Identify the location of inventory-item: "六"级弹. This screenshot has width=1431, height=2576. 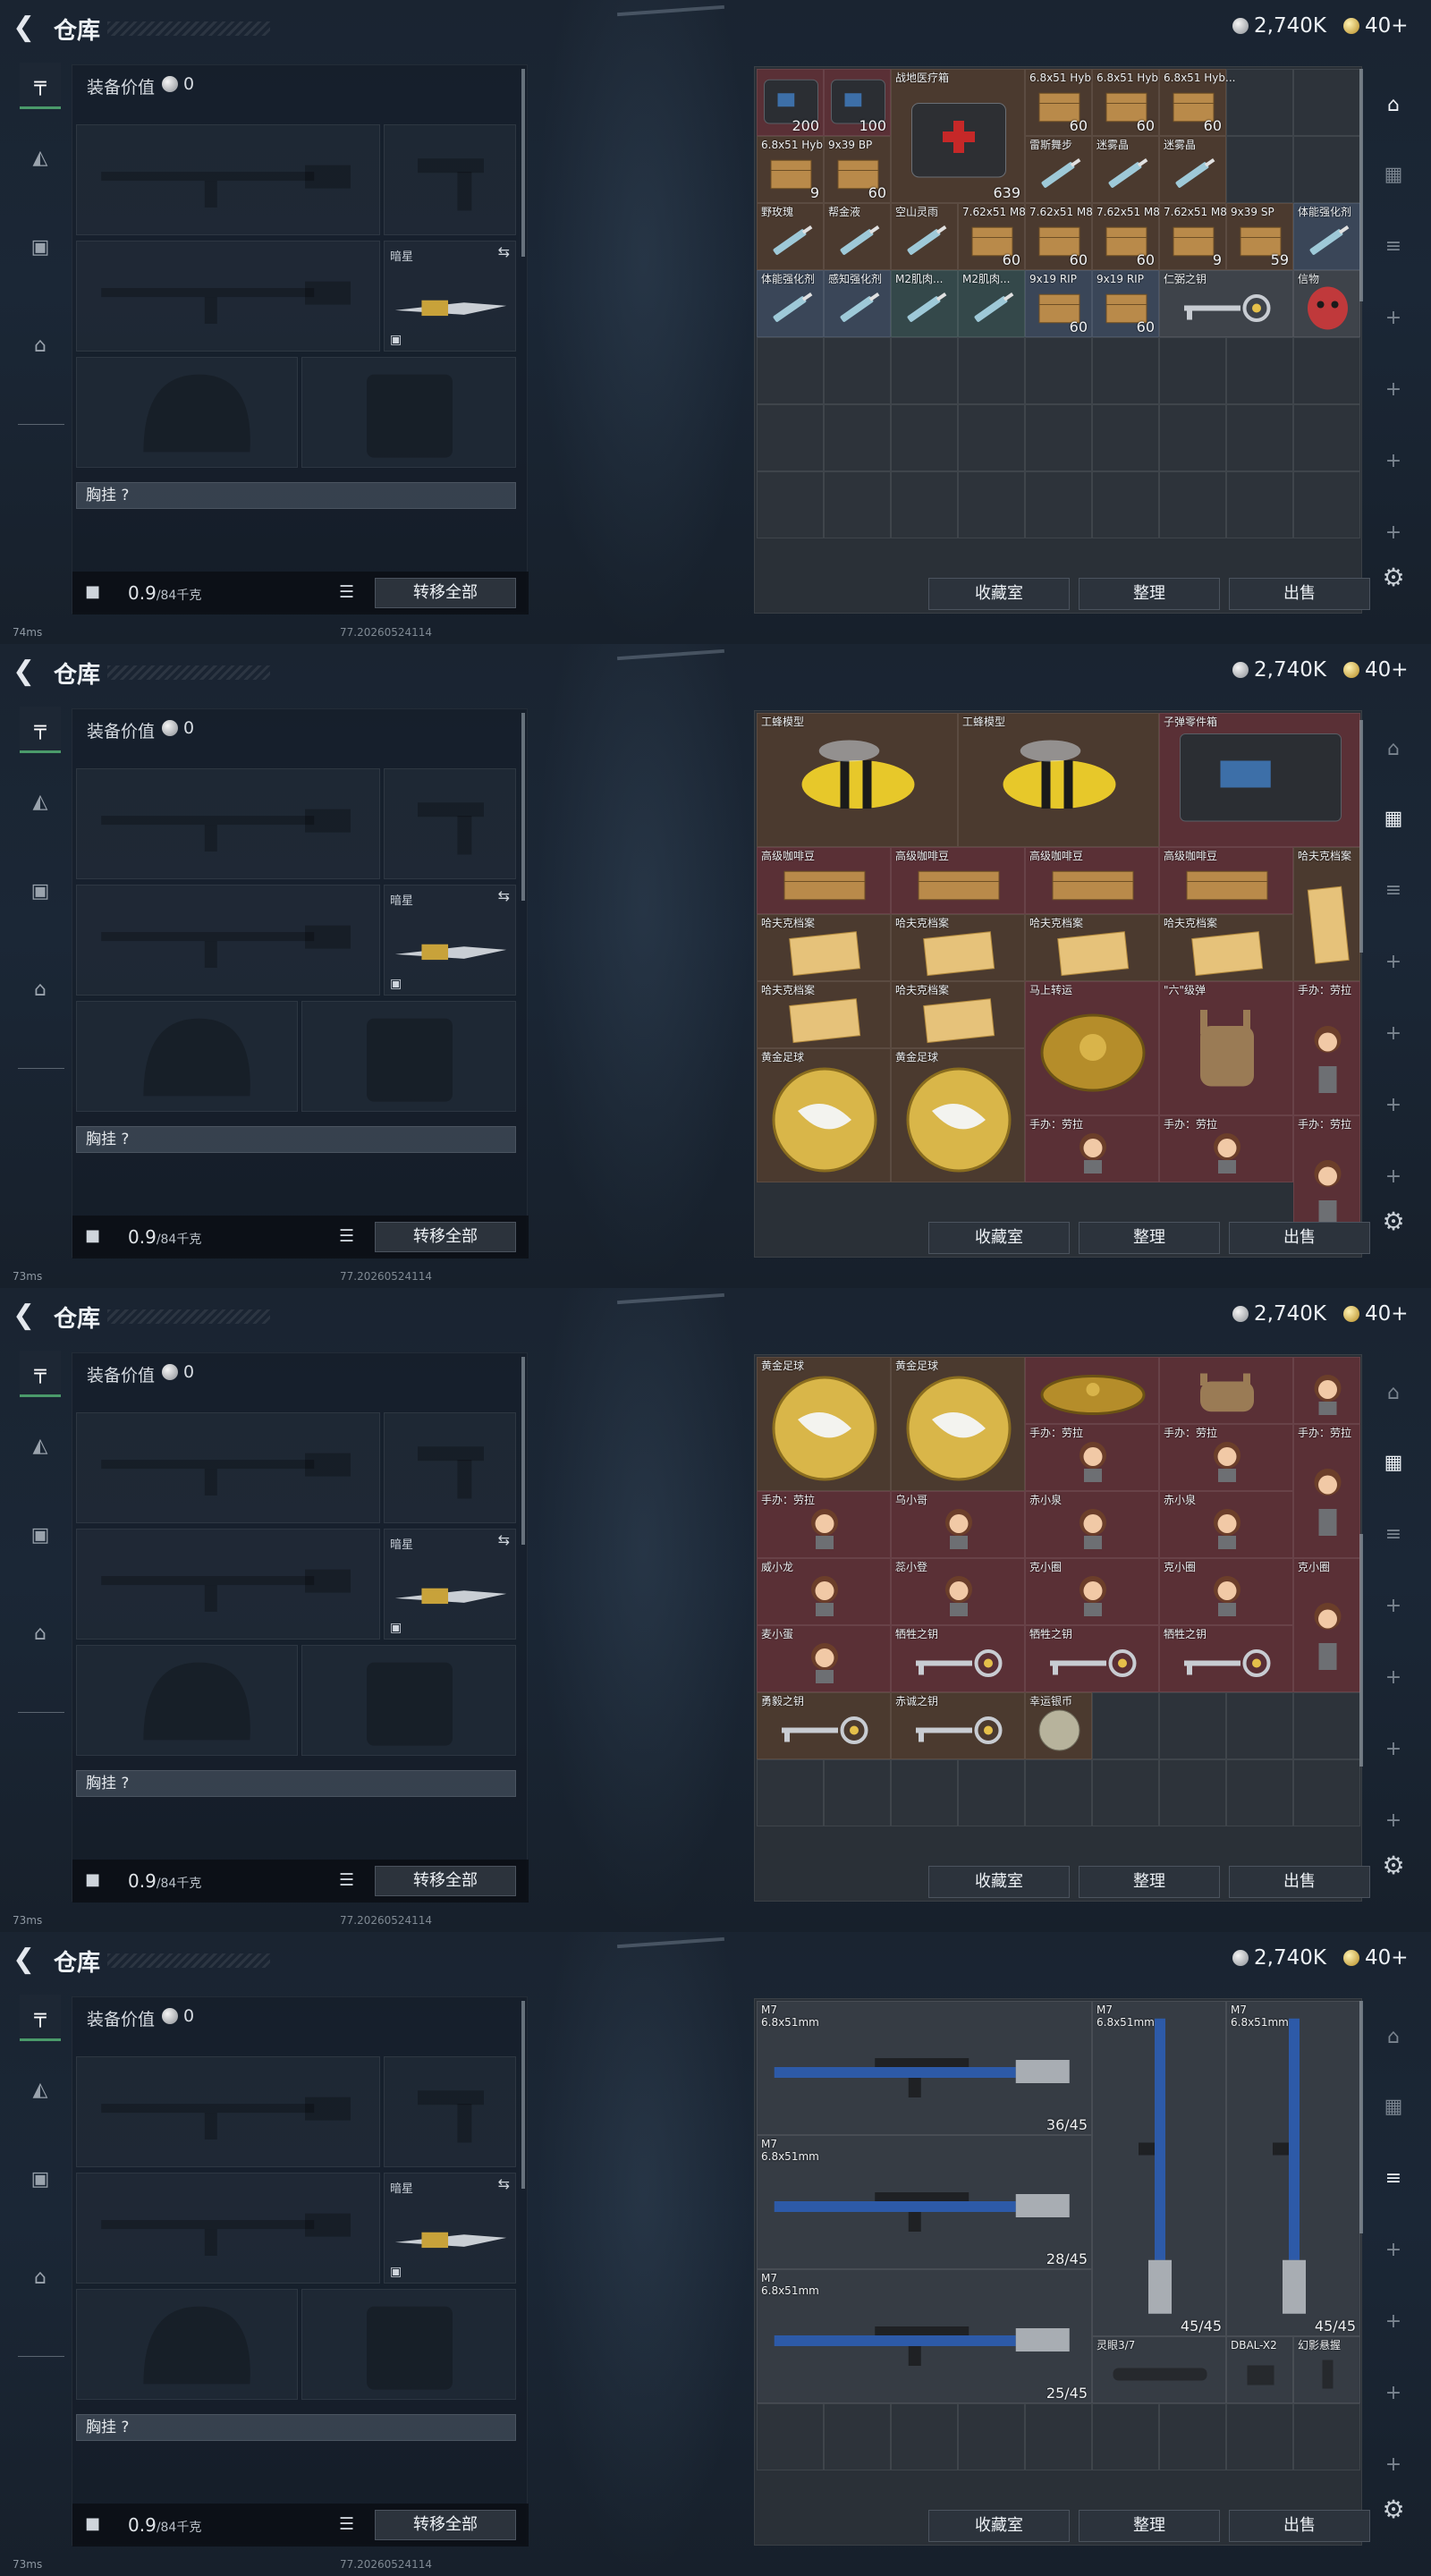
(1226, 1048).